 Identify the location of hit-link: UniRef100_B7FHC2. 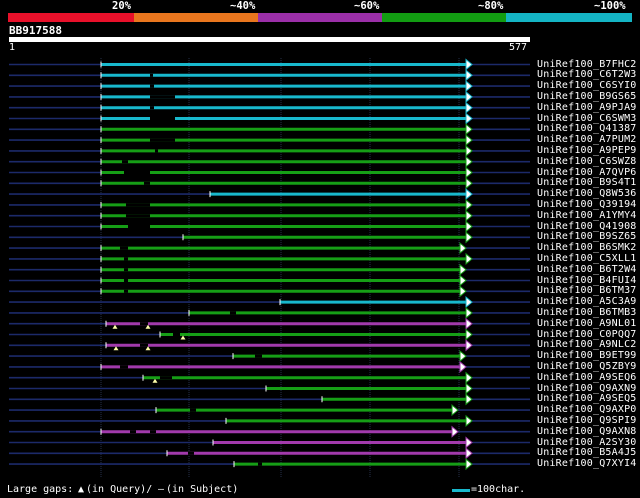
(587, 64).